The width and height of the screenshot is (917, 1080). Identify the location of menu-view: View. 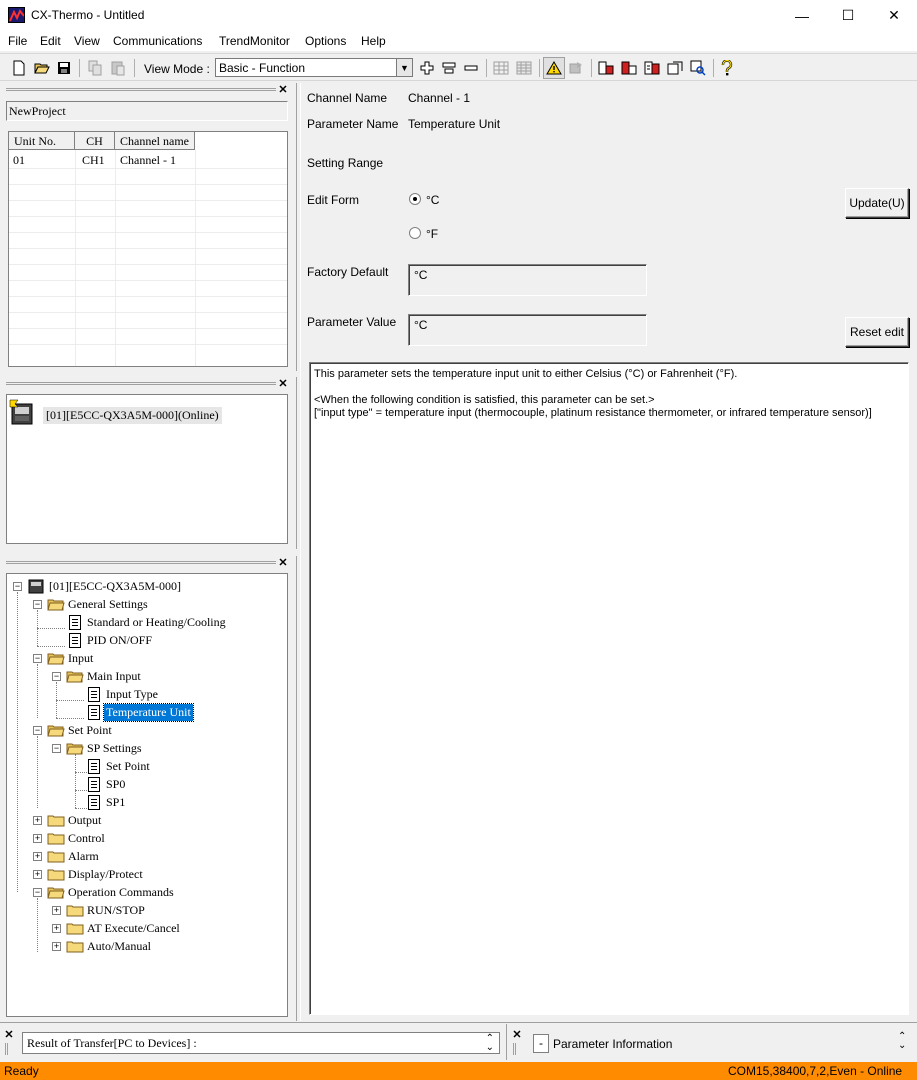
(87, 41).